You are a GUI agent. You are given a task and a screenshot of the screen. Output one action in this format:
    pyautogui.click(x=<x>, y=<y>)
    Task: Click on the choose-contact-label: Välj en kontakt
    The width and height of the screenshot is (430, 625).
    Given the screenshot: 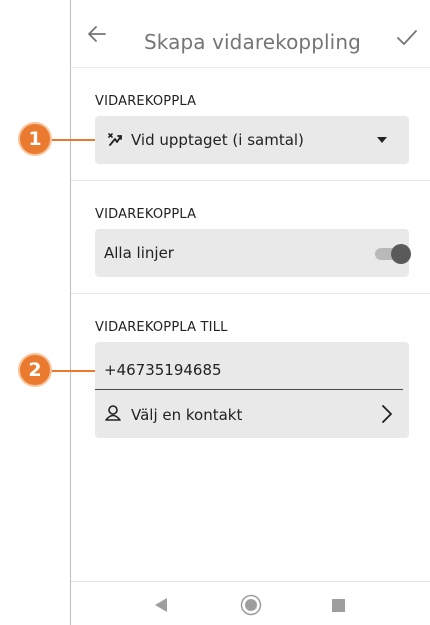 What is the action you would take?
    pyautogui.click(x=187, y=415)
    